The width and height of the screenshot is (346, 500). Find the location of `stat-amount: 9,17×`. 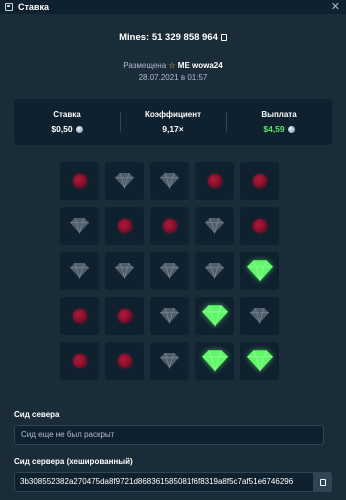

stat-amount: 9,17× is located at coordinates (173, 129).